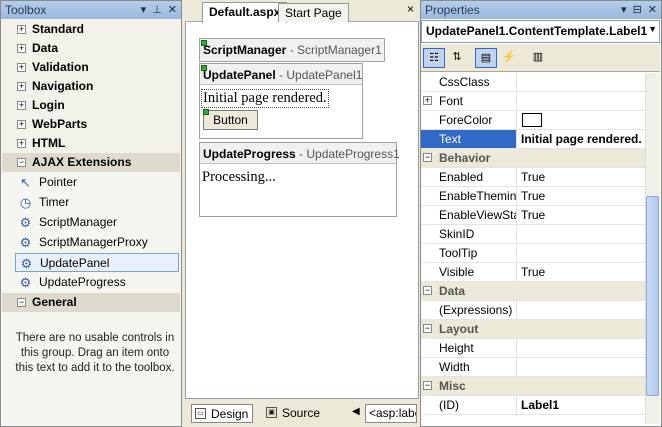 The width and height of the screenshot is (662, 427). Describe the element at coordinates (91, 67) in the screenshot. I see `toolbox-category-validation: + Validation` at that location.